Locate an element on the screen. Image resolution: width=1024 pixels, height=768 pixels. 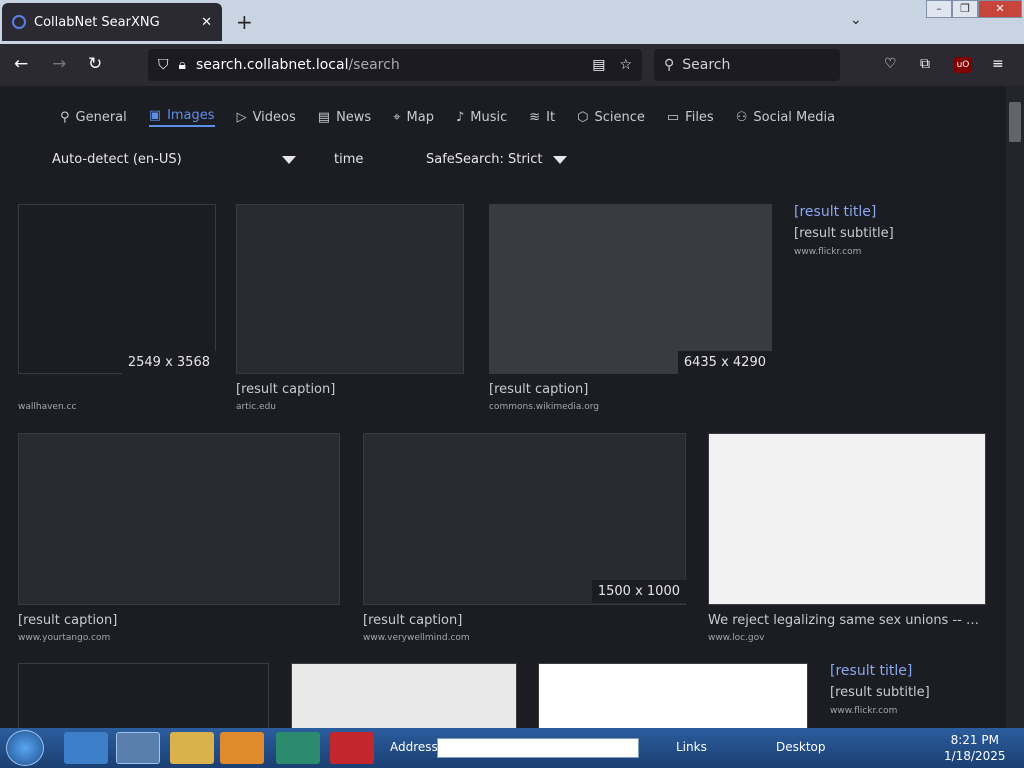
result-domain: wallhaven.cc is located at coordinates (47, 407).